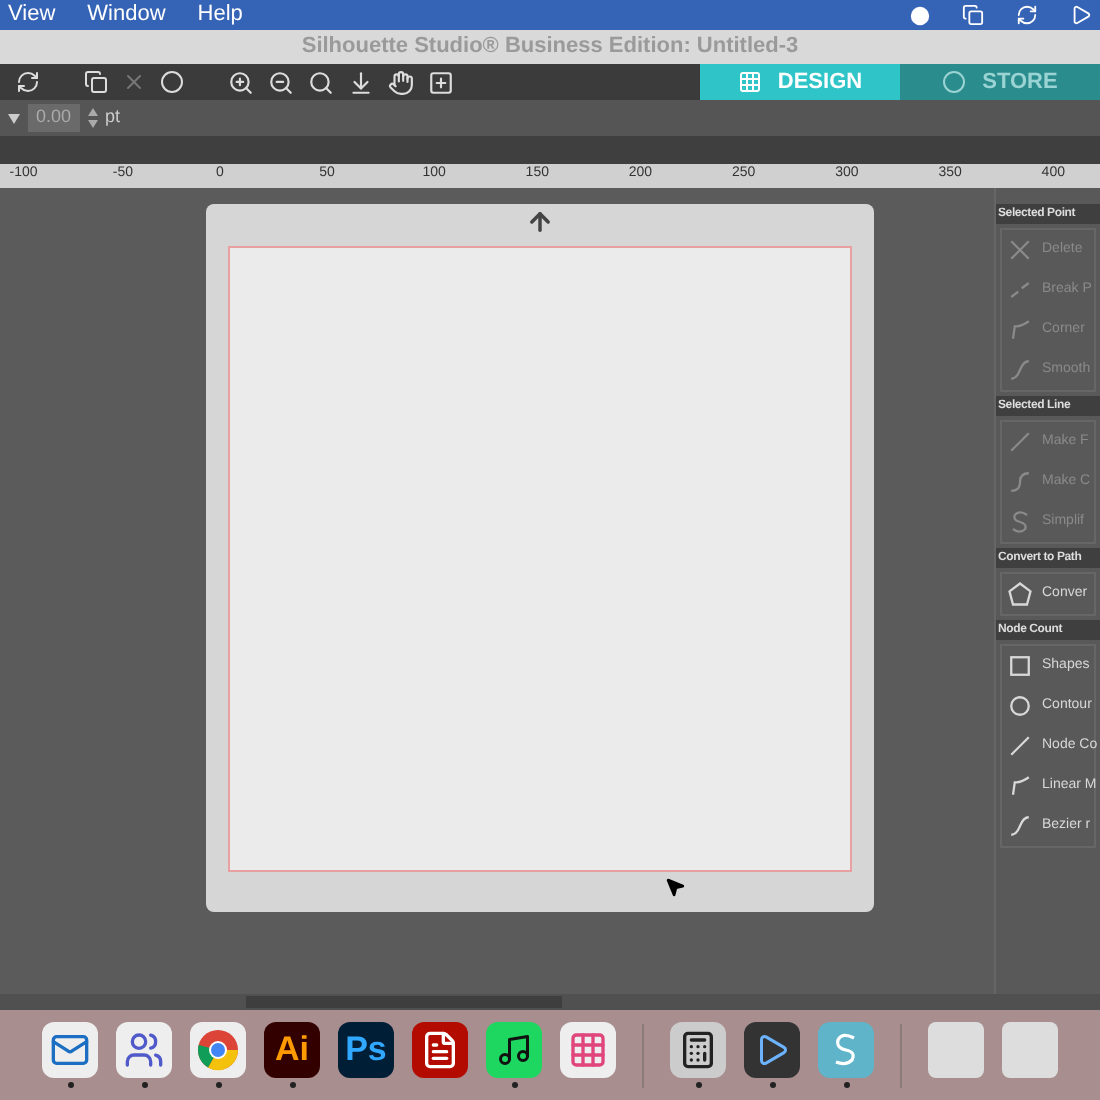  I want to click on refresh-icon, so click(28, 82).